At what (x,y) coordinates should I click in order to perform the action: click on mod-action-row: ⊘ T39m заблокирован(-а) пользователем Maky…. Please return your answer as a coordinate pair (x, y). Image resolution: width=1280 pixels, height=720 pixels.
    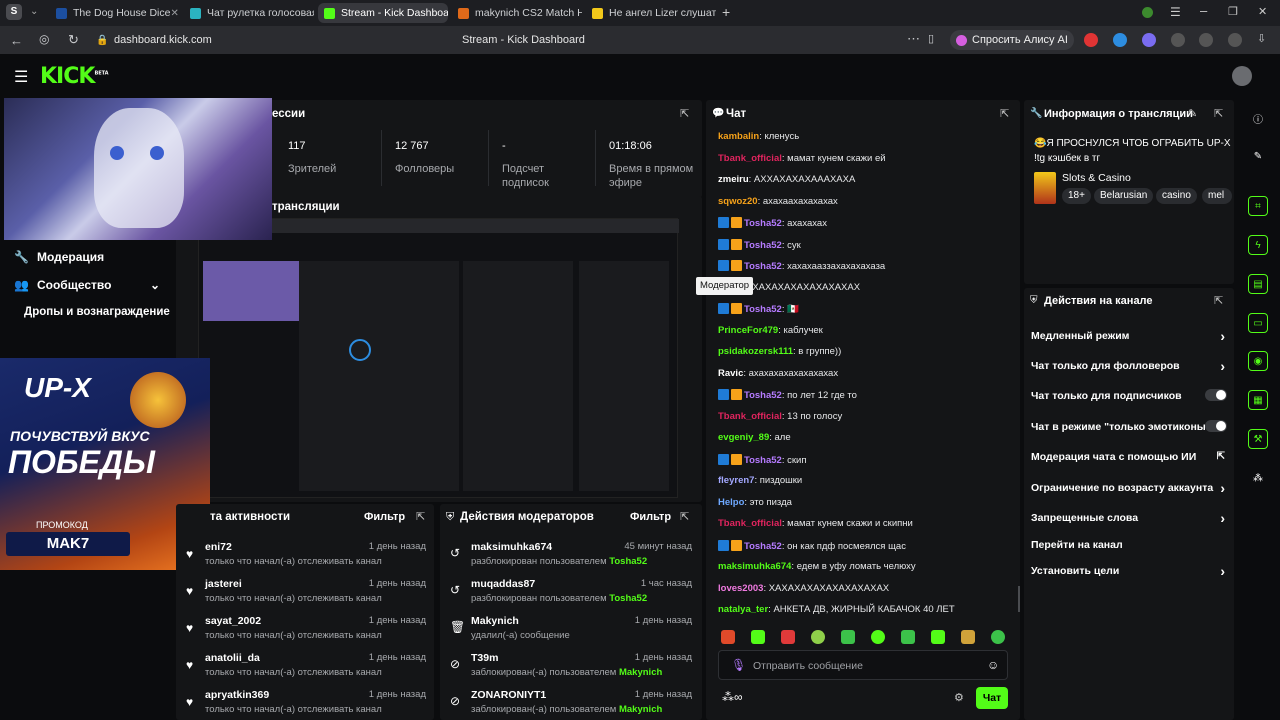
    Looking at the image, I should click on (571, 665).